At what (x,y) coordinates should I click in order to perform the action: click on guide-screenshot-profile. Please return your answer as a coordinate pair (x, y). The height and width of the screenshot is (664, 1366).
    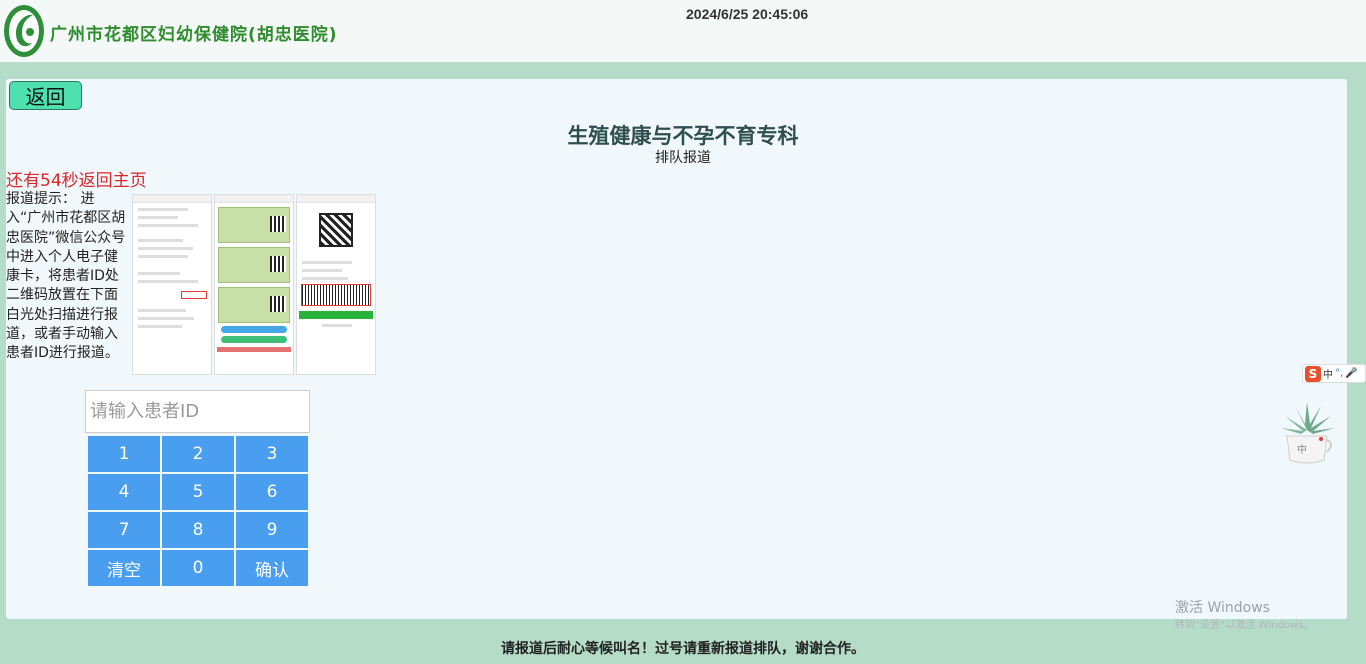
    Looking at the image, I should click on (172, 284).